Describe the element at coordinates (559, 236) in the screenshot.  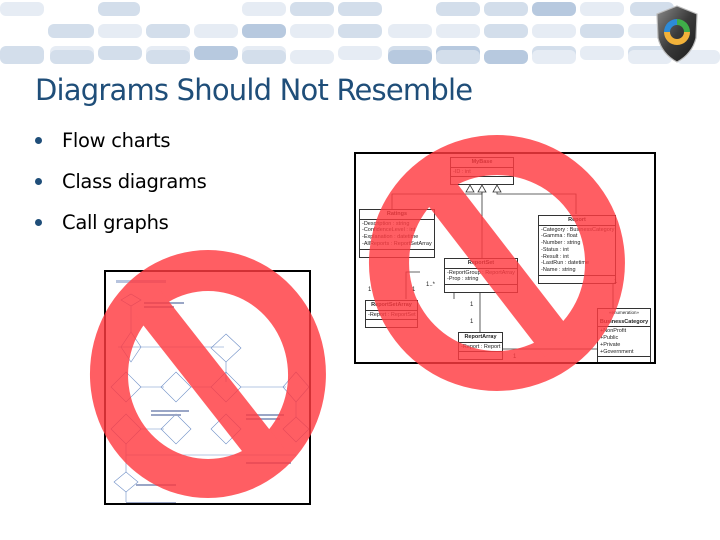
I see `uml-attribute: -Gamma : float` at that location.